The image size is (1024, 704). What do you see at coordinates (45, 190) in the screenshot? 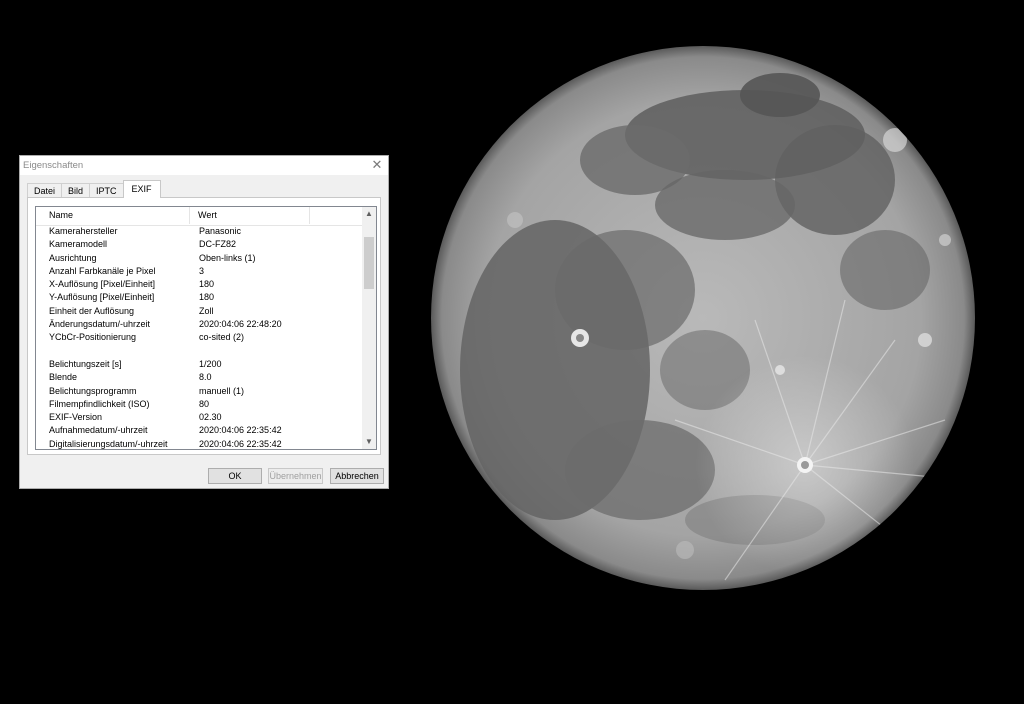
I see `tab-datei: Datei` at bounding box center [45, 190].